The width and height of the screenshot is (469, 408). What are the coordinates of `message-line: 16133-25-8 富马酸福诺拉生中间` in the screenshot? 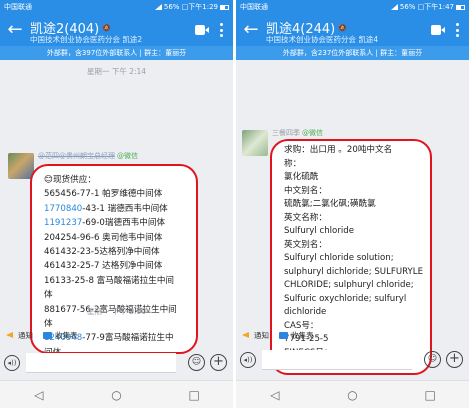 It's located at (109, 280).